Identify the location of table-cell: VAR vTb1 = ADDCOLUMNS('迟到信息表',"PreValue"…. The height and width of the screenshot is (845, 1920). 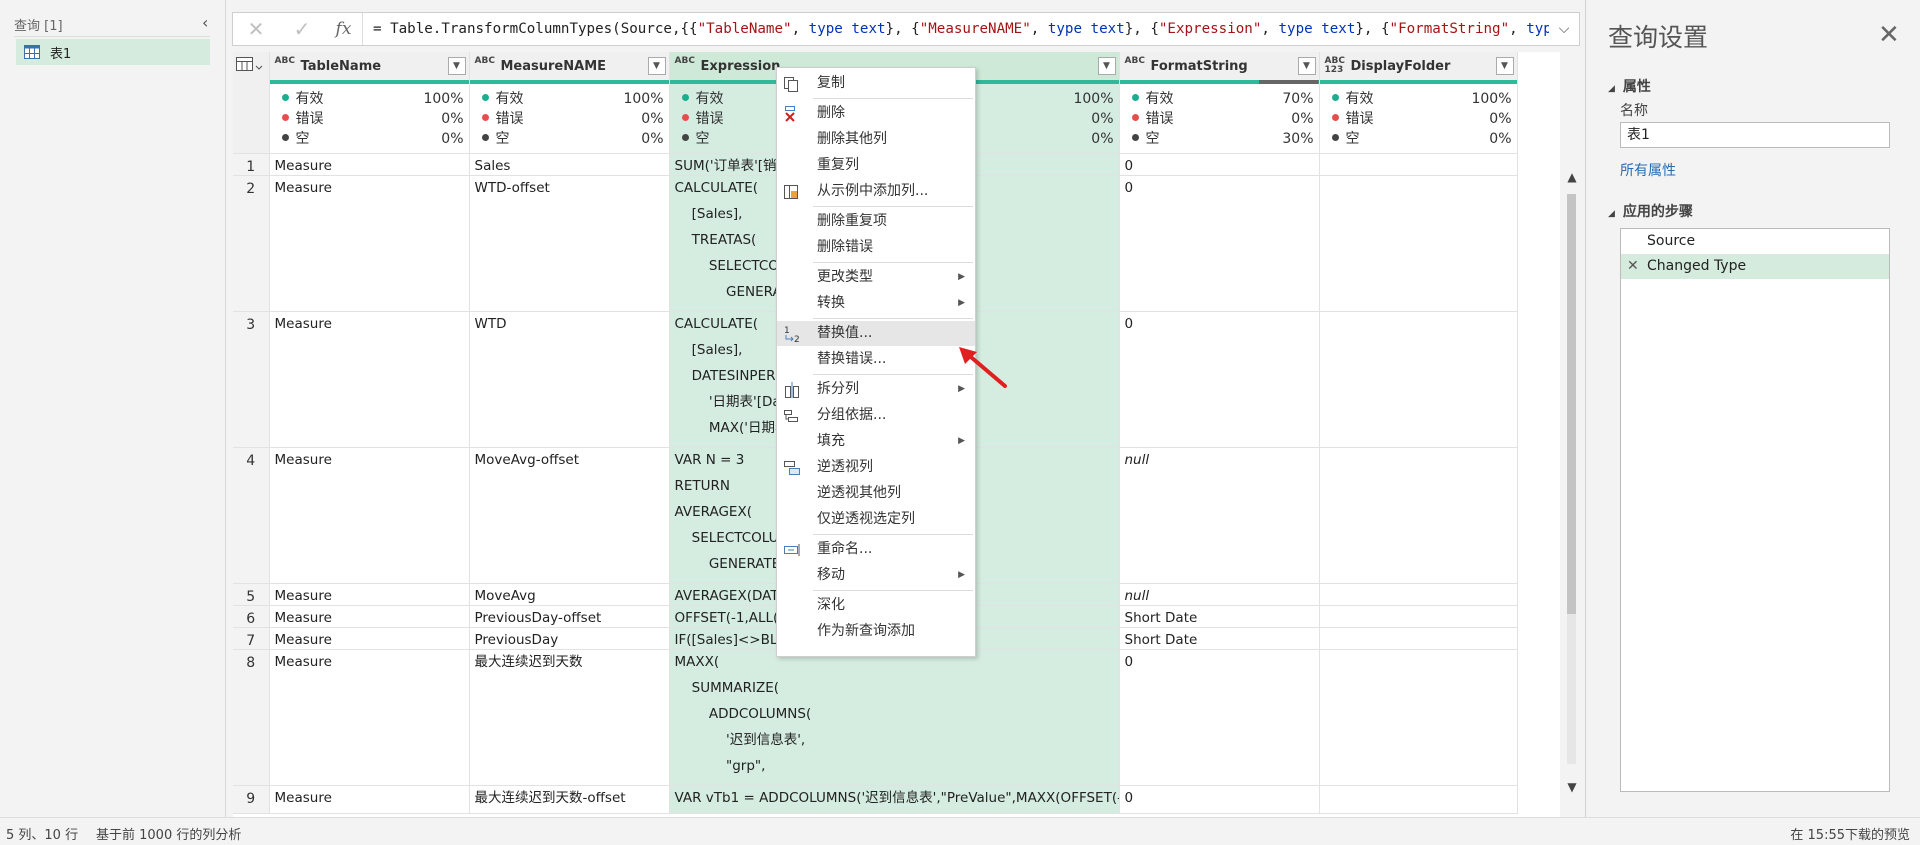
(894, 799).